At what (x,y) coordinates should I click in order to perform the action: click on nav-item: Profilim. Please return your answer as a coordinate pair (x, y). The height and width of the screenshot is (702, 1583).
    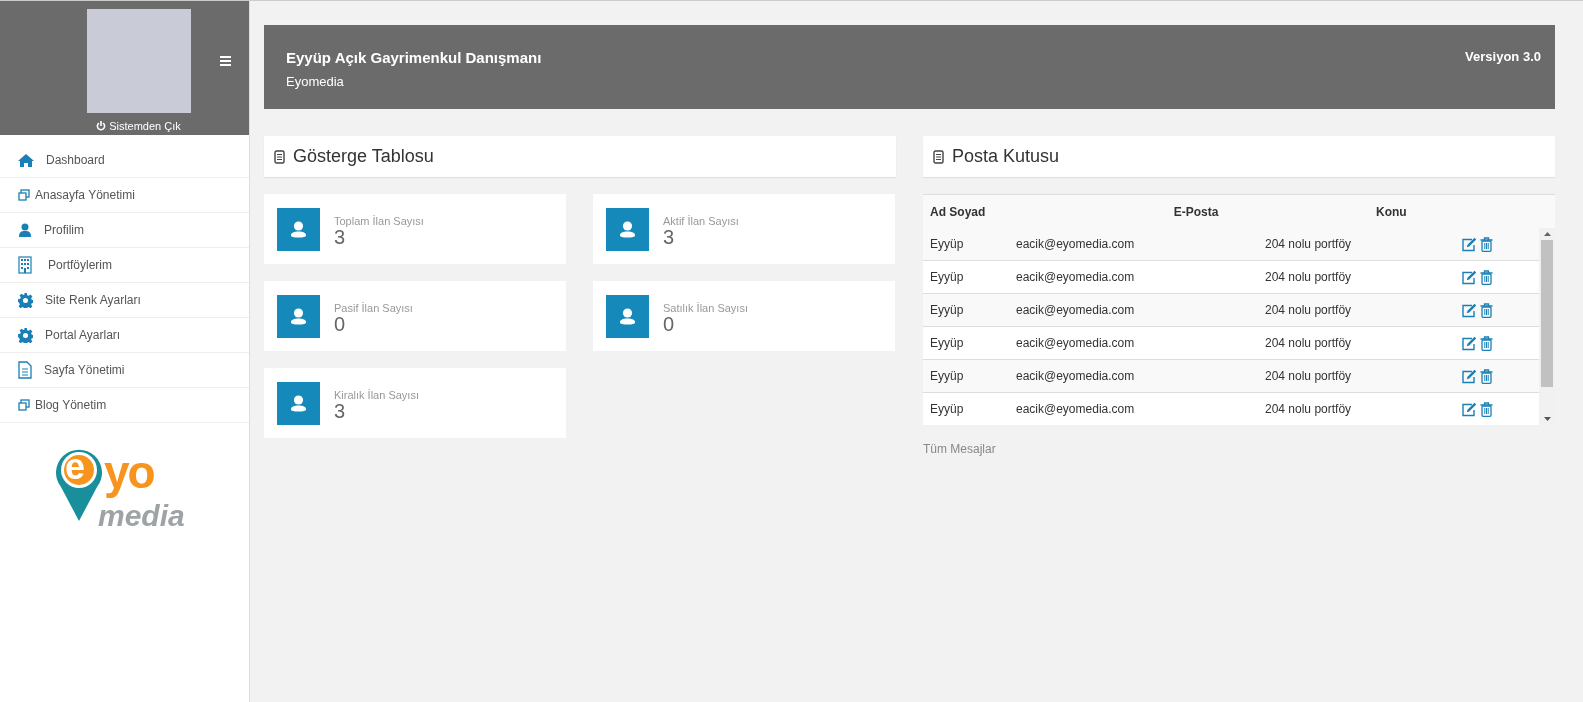
    Looking at the image, I should click on (124, 230).